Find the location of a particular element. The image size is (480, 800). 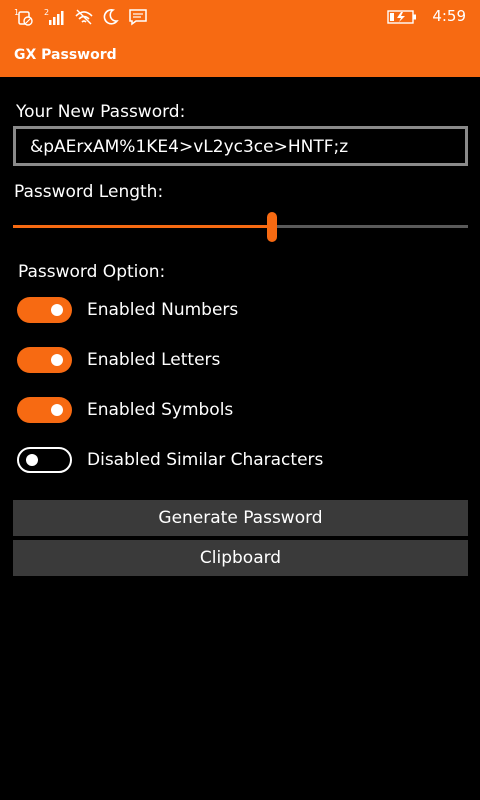

similar-characters-toggle is located at coordinates (44, 460).